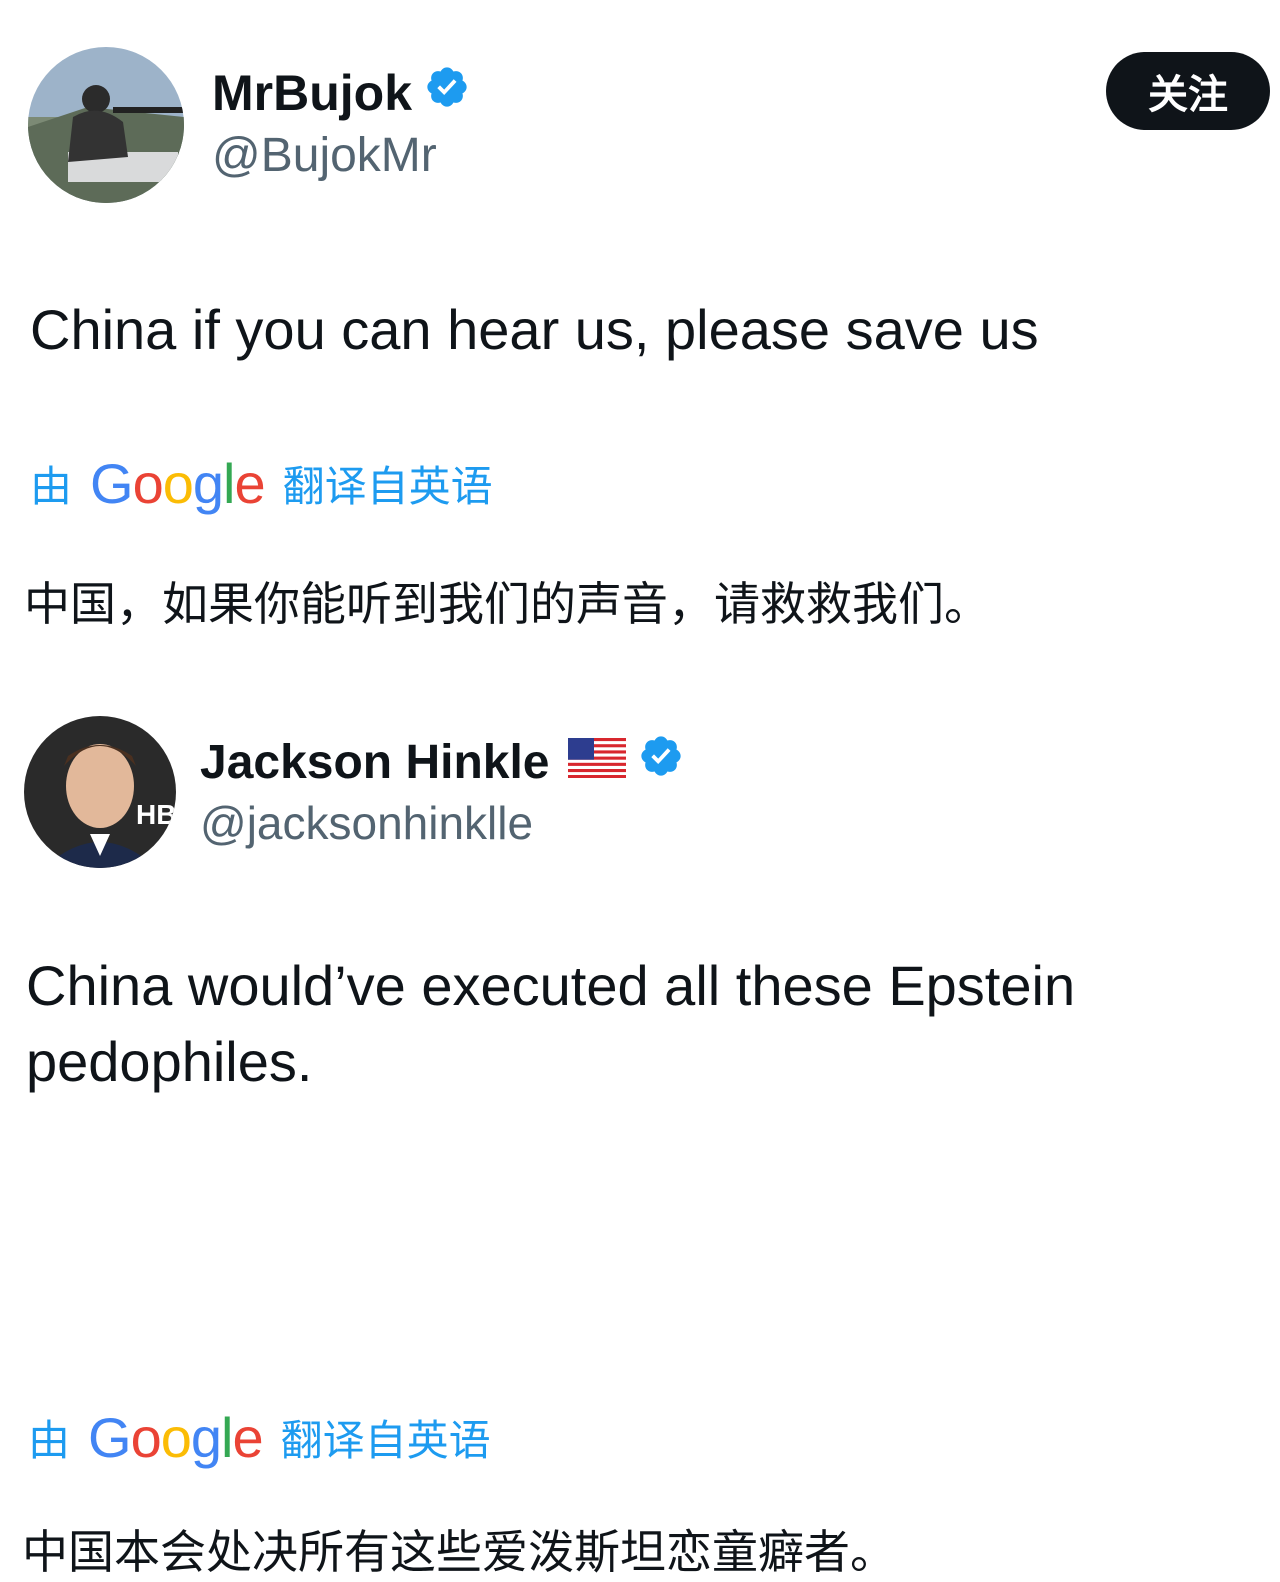  Describe the element at coordinates (507, 604) in the screenshot. I see `translated-text: 中国，如果你能听到我们的声音，请救救我们。` at that location.